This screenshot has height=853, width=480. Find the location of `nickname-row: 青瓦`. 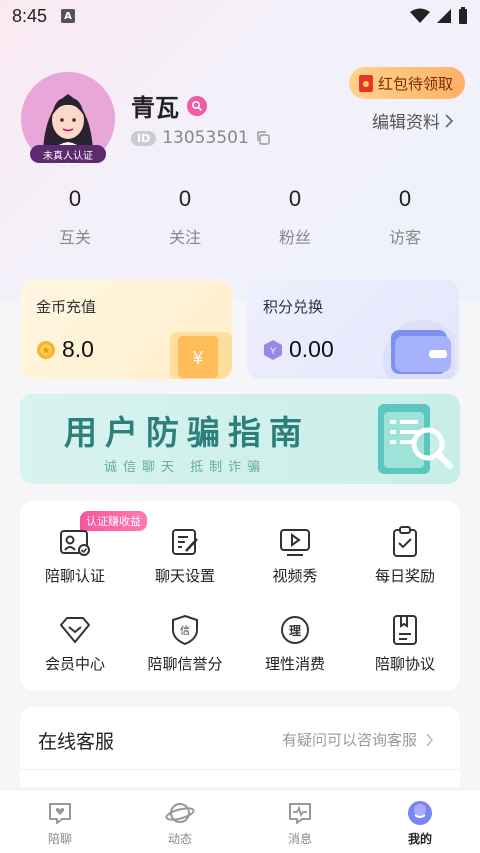

nickname-row: 青瓦 is located at coordinates (169, 105).